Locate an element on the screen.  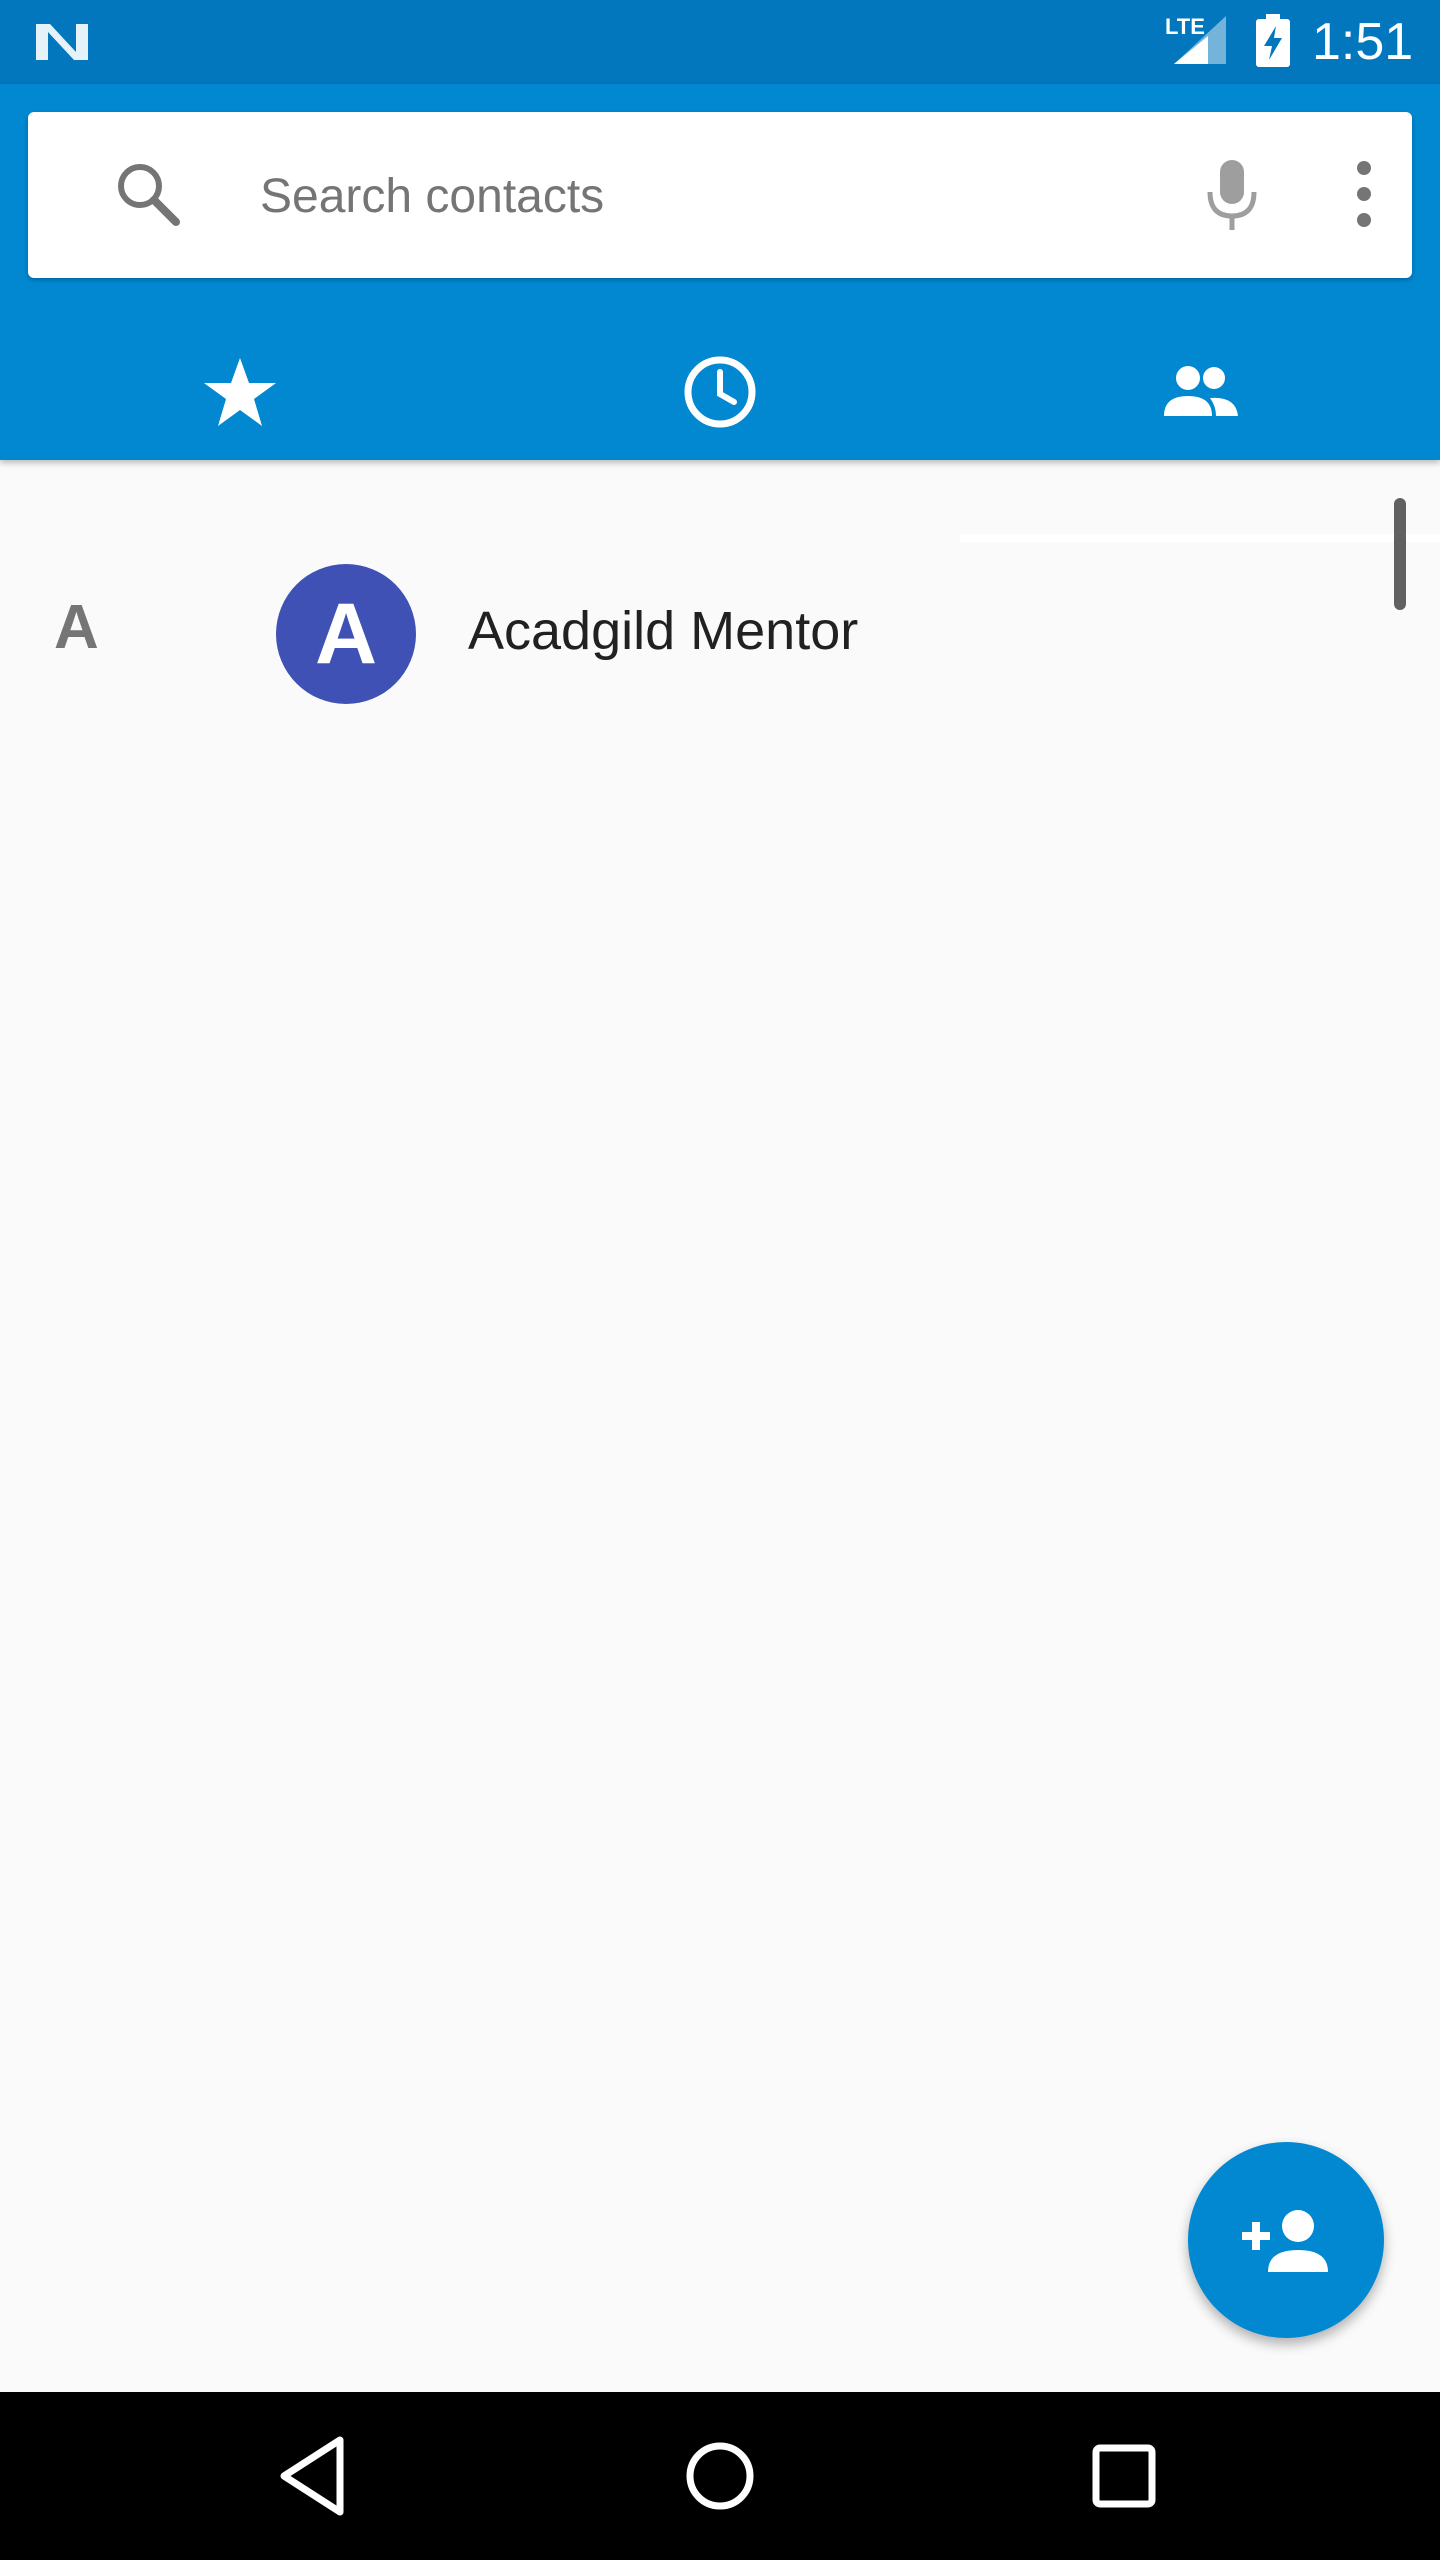
tab-favorites is located at coordinates (240, 392).